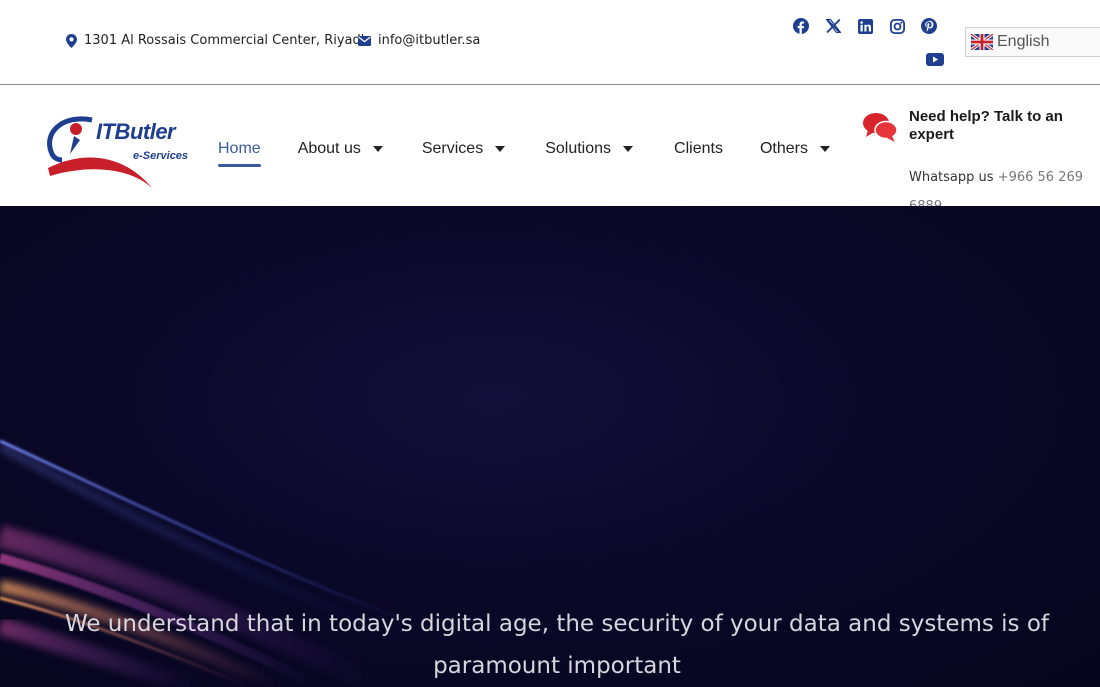 The width and height of the screenshot is (1100, 687). I want to click on nav-others-label: Others, so click(783, 148).